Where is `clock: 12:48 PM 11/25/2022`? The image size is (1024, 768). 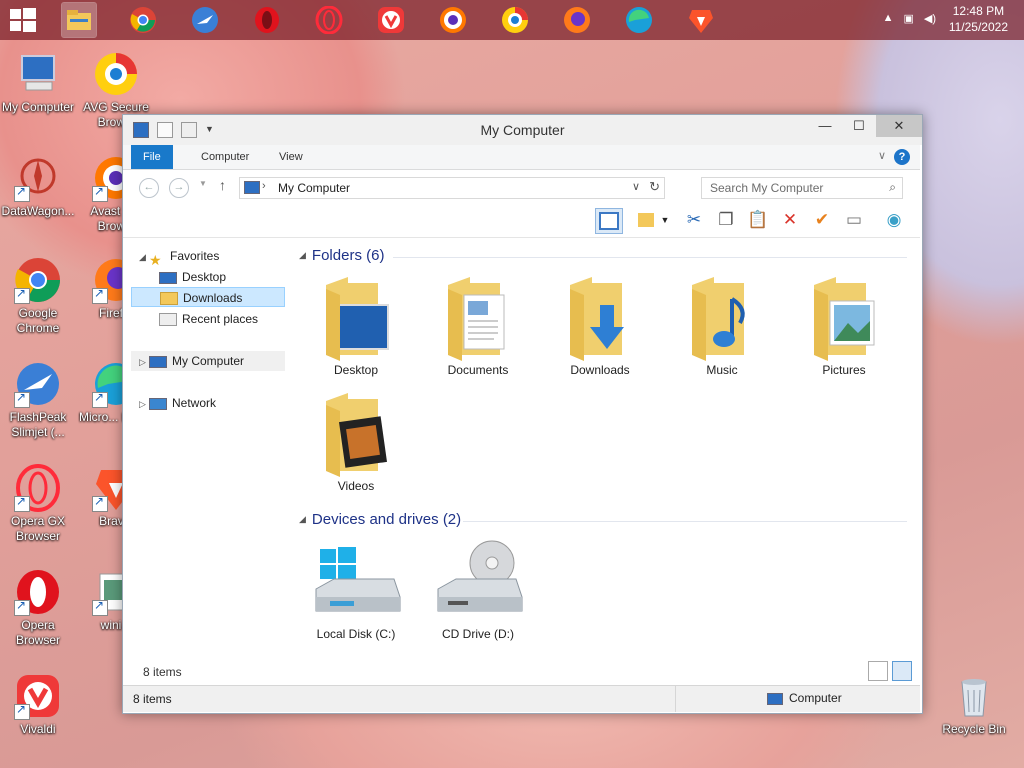
clock: 12:48 PM 11/25/2022 is located at coordinates (978, 19).